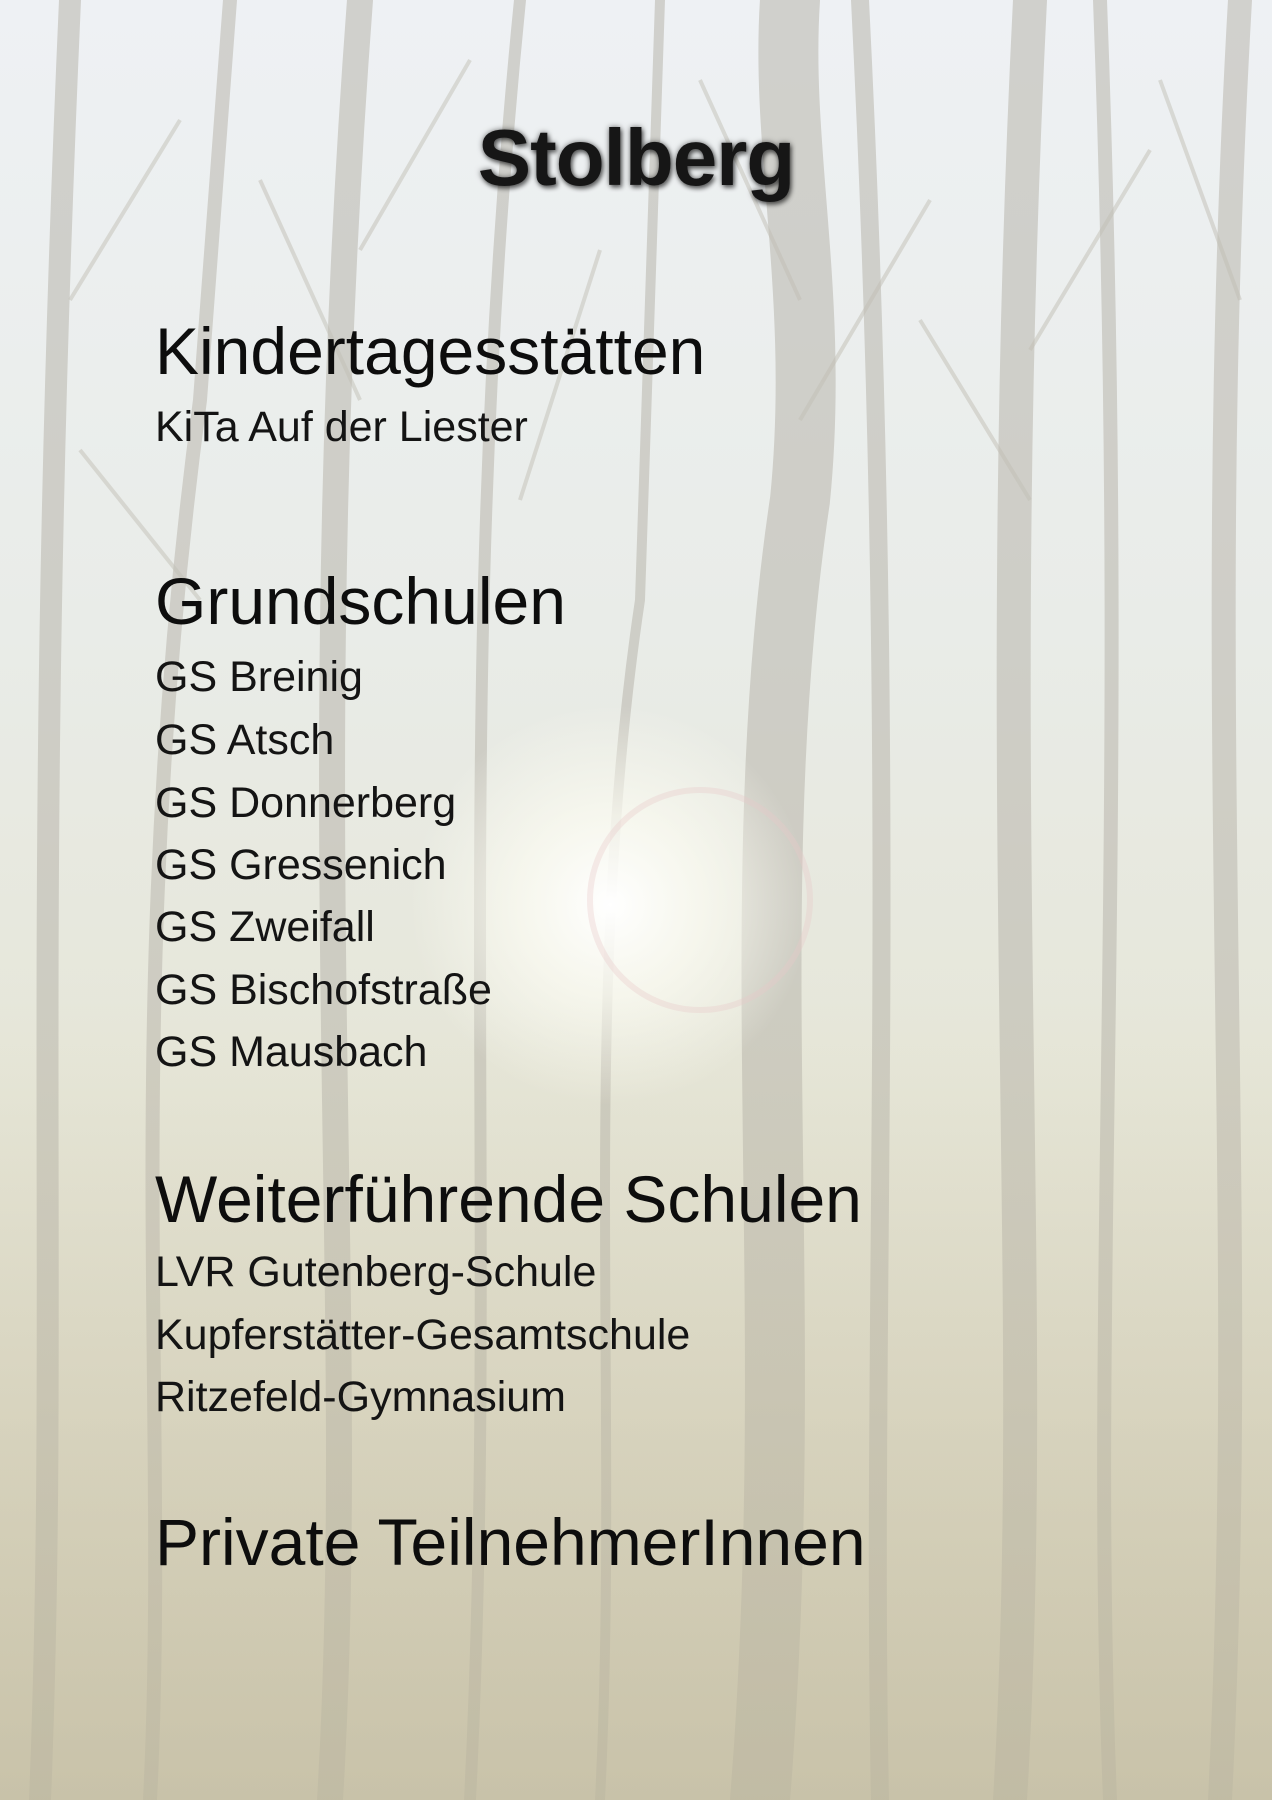 The height and width of the screenshot is (1800, 1272). I want to click on section-heading: Weiterführende Schulen, so click(508, 1199).